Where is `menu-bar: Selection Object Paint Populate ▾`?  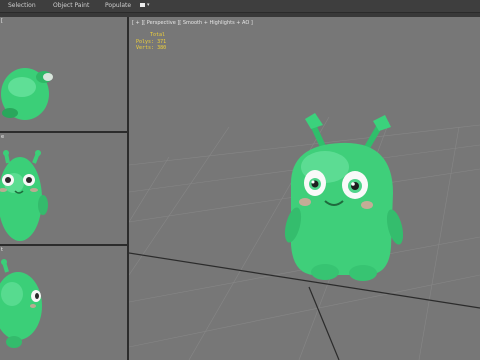 menu-bar: Selection Object Paint Populate ▾ is located at coordinates (240, 6).